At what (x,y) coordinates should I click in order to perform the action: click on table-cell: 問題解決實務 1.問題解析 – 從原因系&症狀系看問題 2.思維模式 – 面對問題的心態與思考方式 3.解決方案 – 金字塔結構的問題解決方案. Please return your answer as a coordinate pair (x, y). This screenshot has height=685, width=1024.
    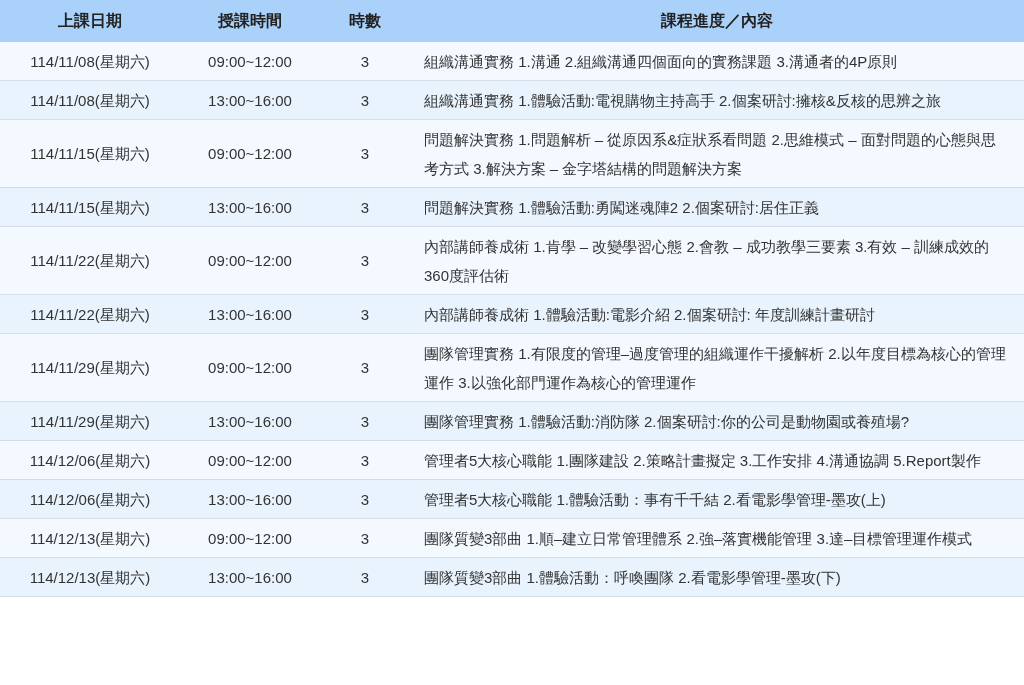
    Looking at the image, I should click on (717, 153).